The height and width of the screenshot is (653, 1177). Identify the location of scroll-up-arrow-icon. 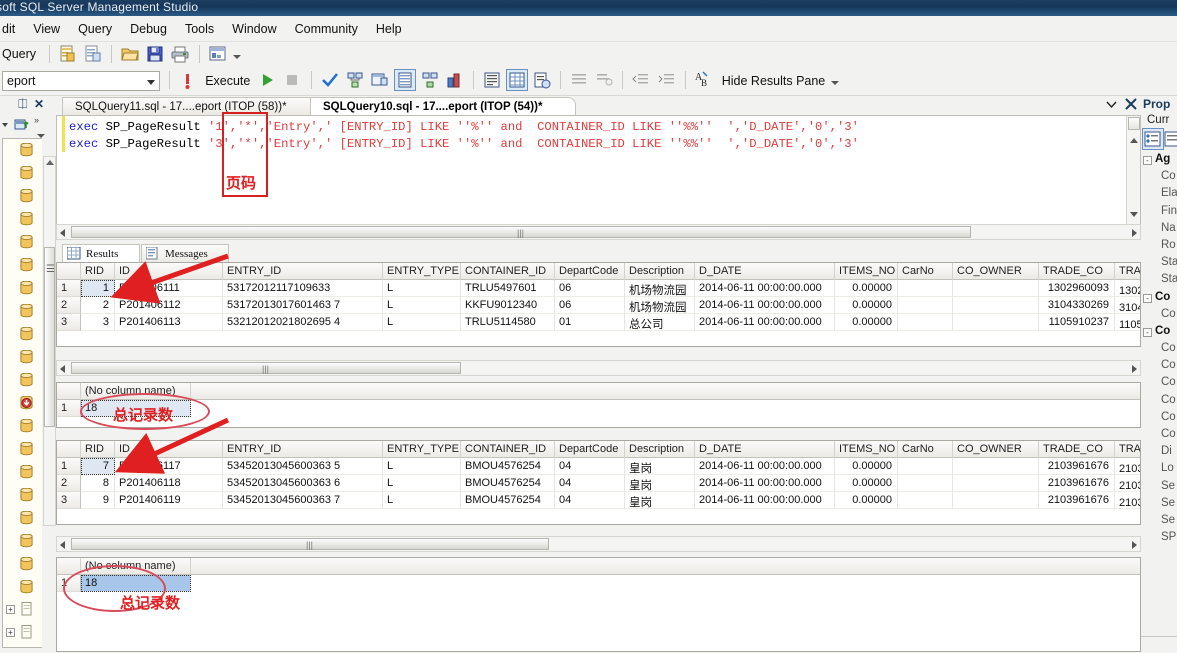
(50, 162).